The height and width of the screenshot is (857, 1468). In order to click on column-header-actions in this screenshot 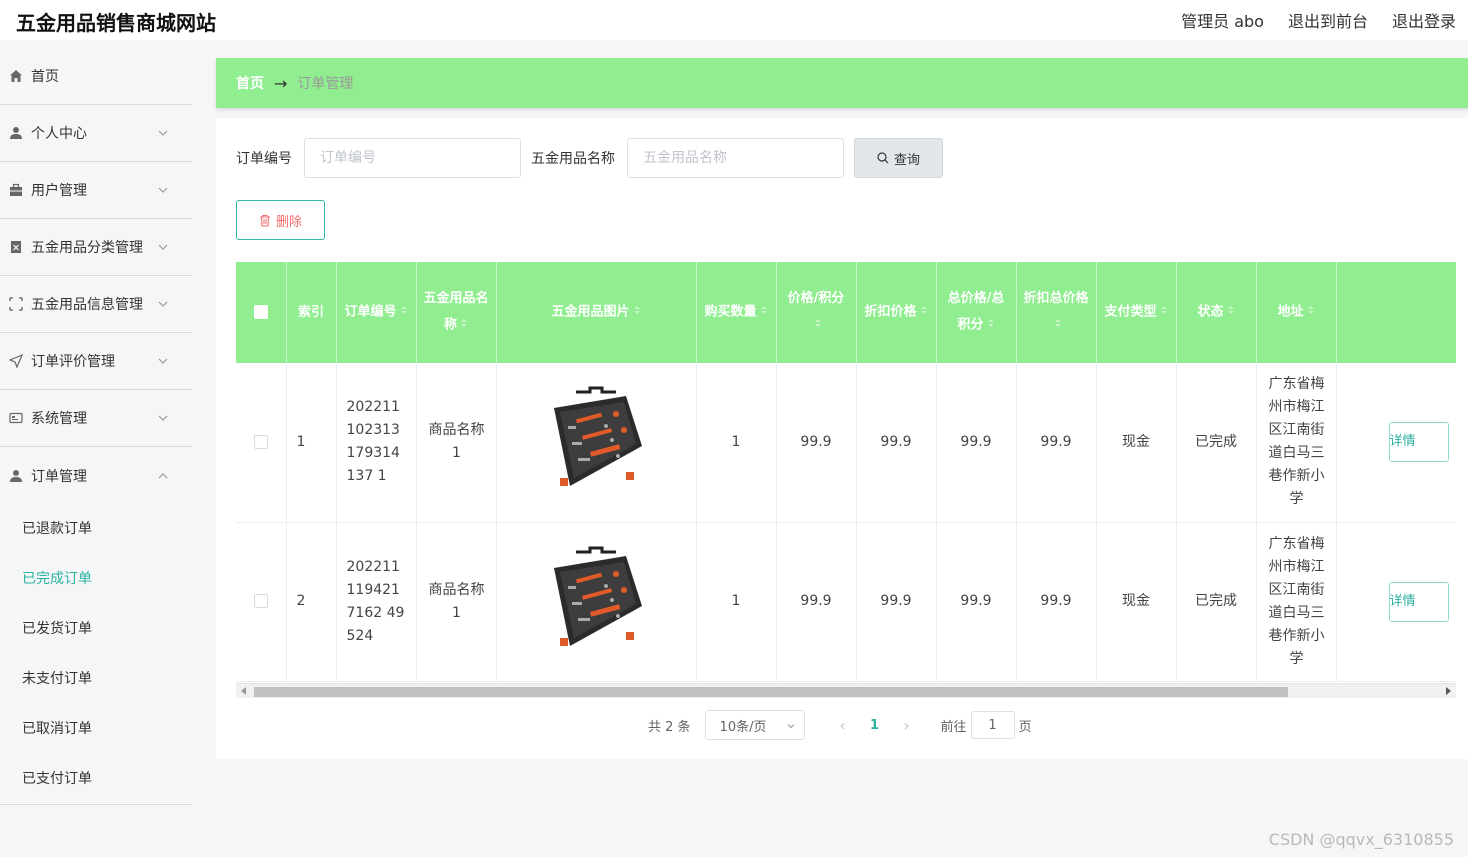, I will do `click(1396, 312)`.